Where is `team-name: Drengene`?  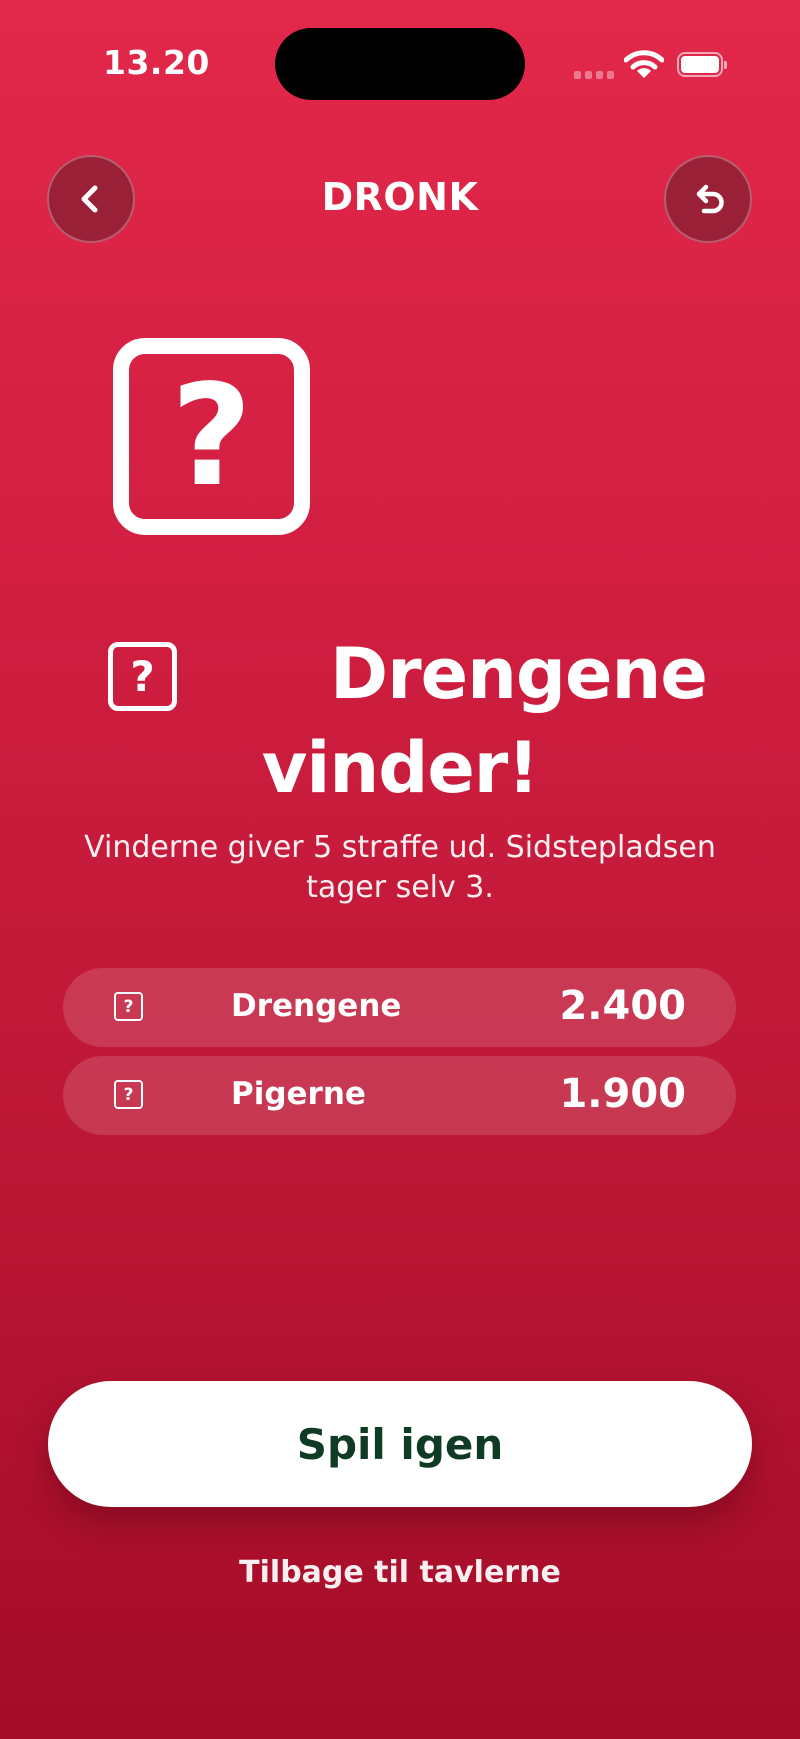 team-name: Drengene is located at coordinates (316, 1006).